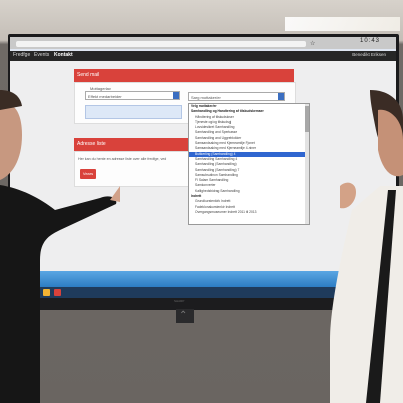 Image resolution: width=403 pixels, height=403 pixels. Describe the element at coordinates (369, 54) in the screenshot. I see `user-name: Benedikt Eriksen` at that location.